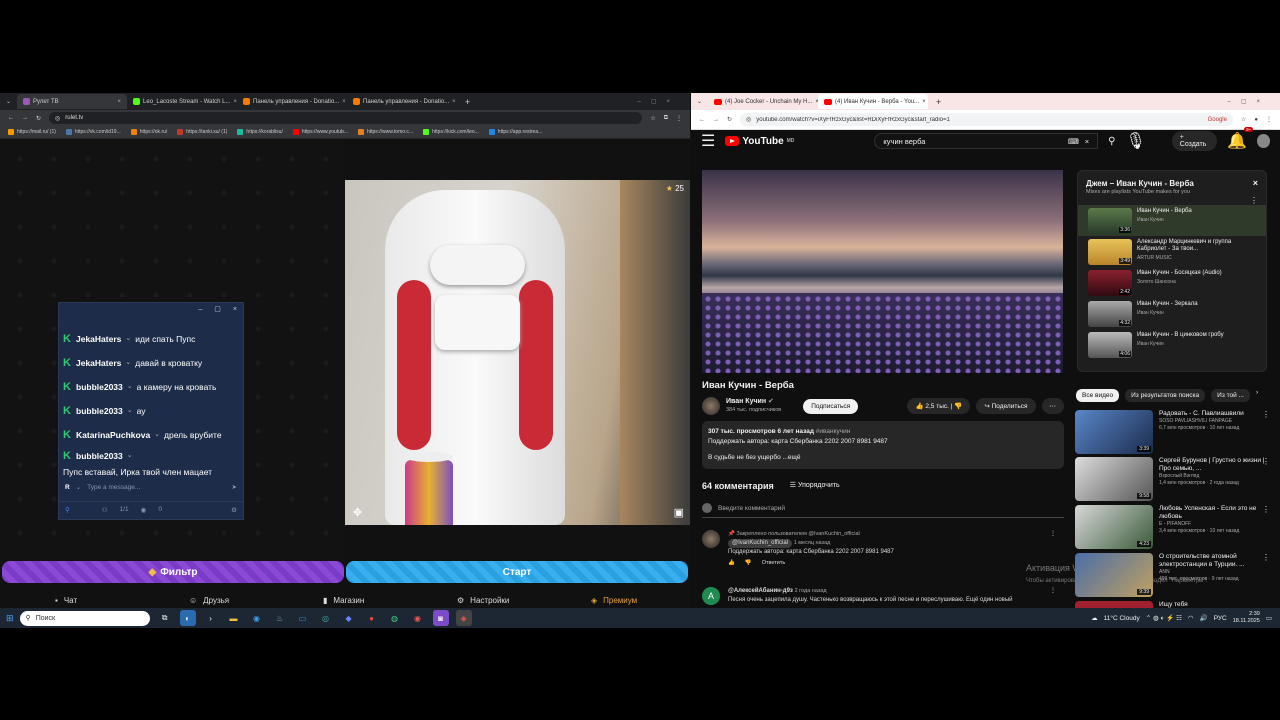 The height and width of the screenshot is (720, 1280). Describe the element at coordinates (418, 618) in the screenshot. I see `obs-icon: ◉` at that location.